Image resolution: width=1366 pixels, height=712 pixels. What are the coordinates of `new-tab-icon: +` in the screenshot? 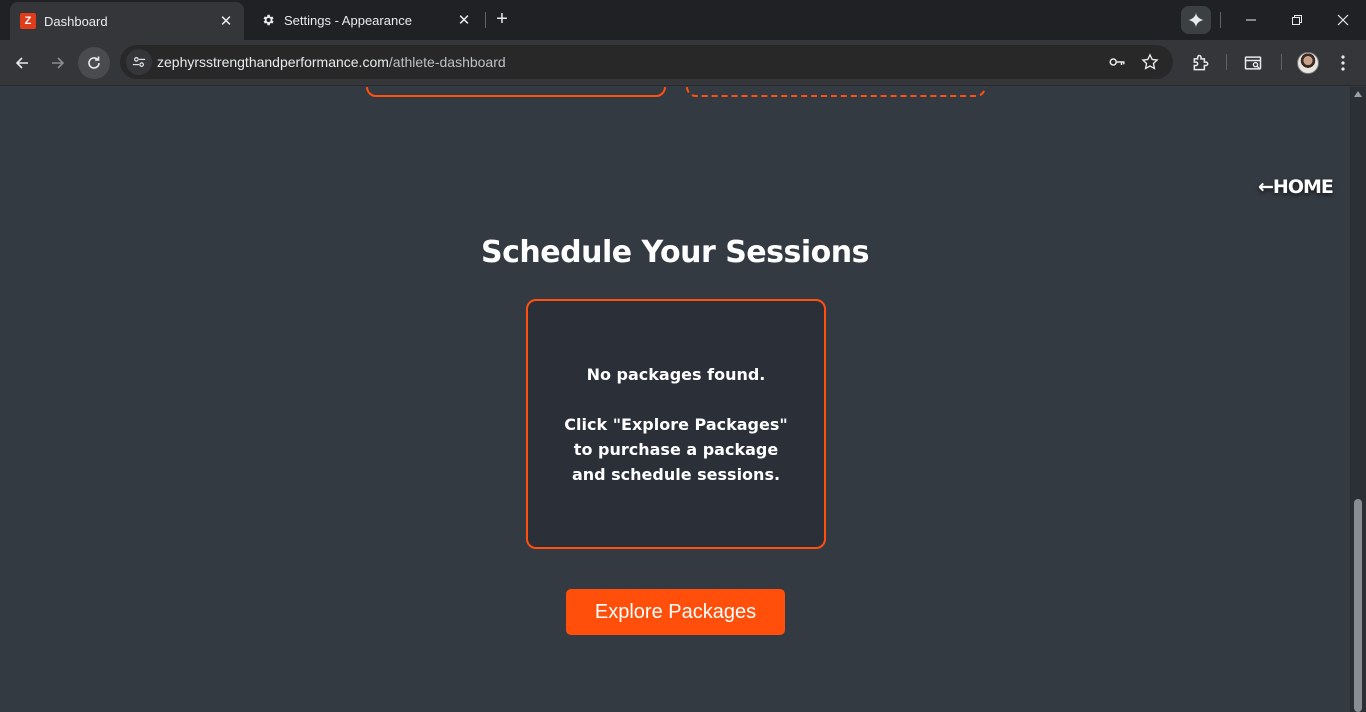 It's located at (502, 20).